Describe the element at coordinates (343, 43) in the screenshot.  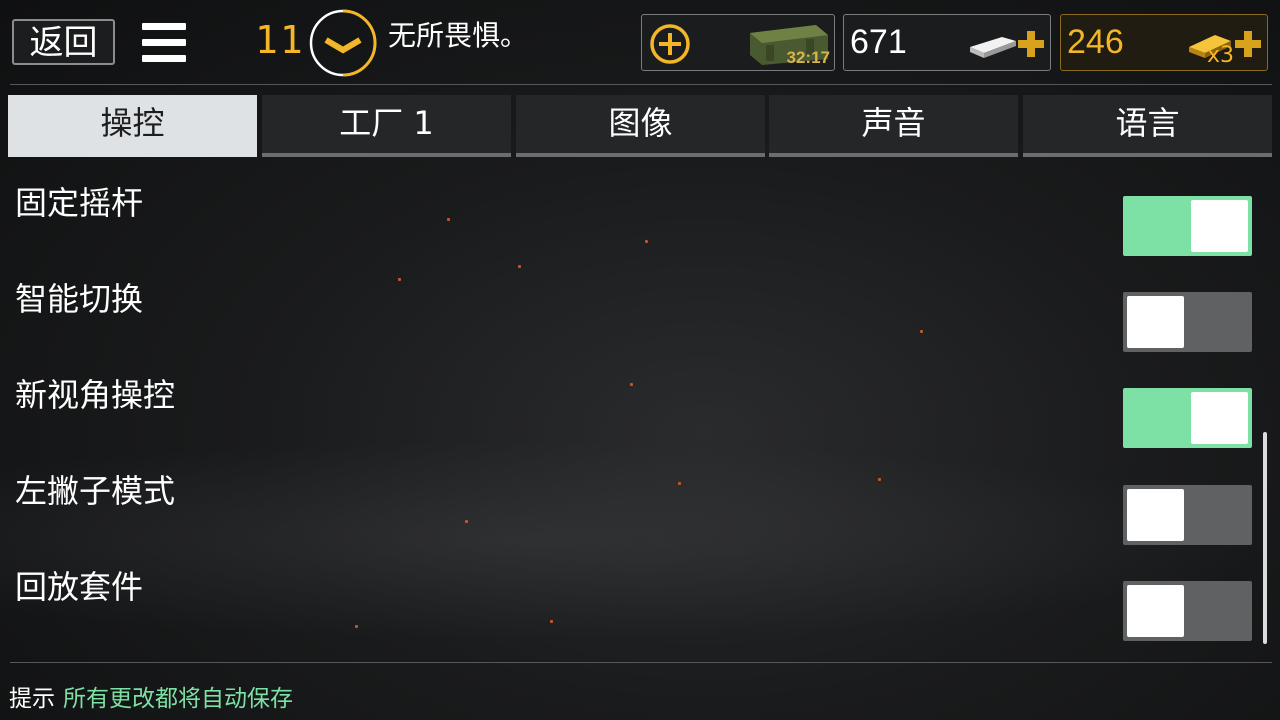
I see `rank-chevron-icon` at that location.